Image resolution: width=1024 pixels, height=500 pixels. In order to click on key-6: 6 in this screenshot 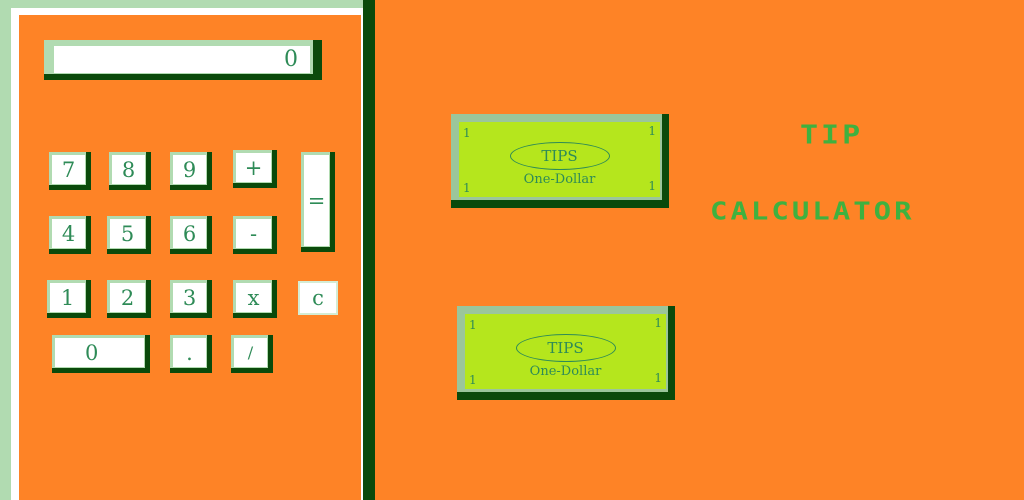, I will do `click(191, 235)`.